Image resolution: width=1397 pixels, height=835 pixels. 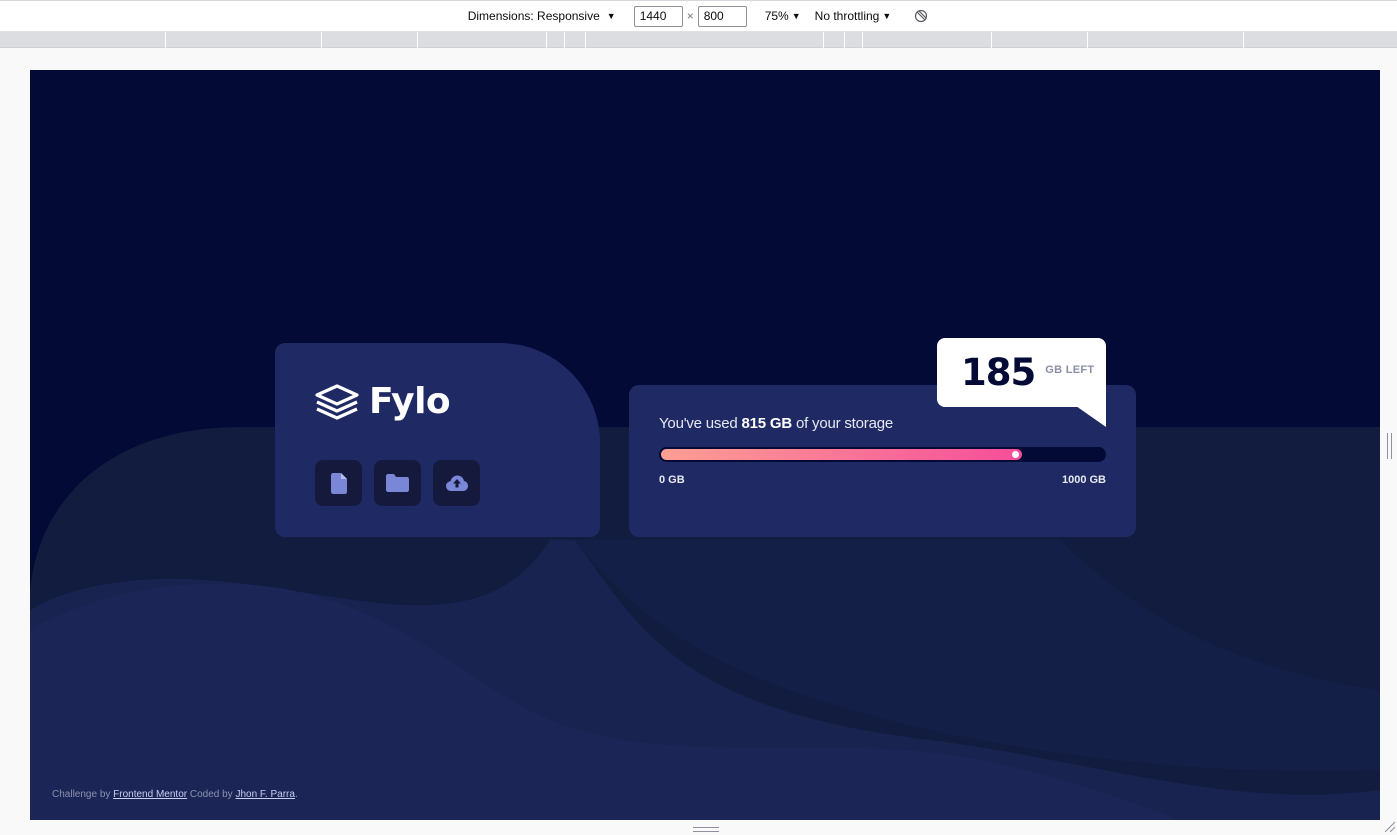 I want to click on zoom-select: 75% ▼, so click(x=783, y=16).